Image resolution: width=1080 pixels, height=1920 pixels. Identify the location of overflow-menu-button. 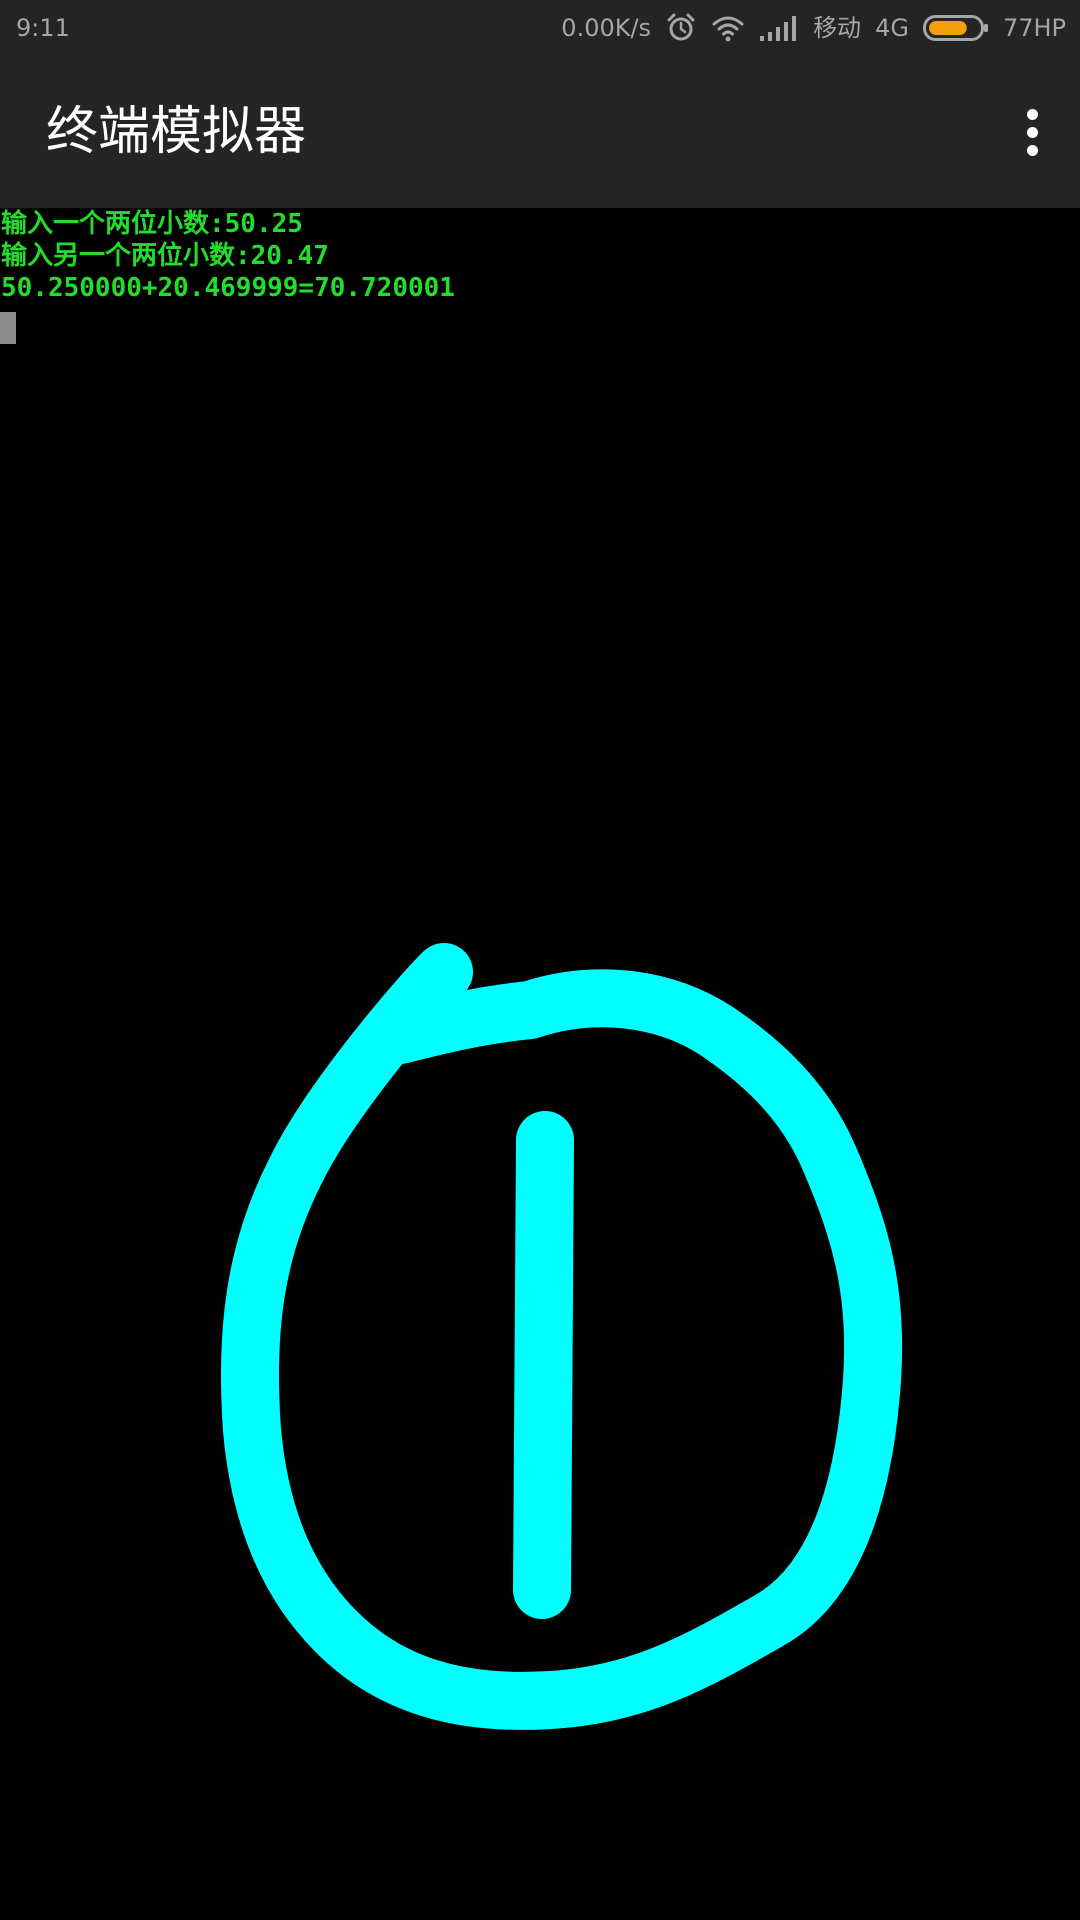
(1032, 132).